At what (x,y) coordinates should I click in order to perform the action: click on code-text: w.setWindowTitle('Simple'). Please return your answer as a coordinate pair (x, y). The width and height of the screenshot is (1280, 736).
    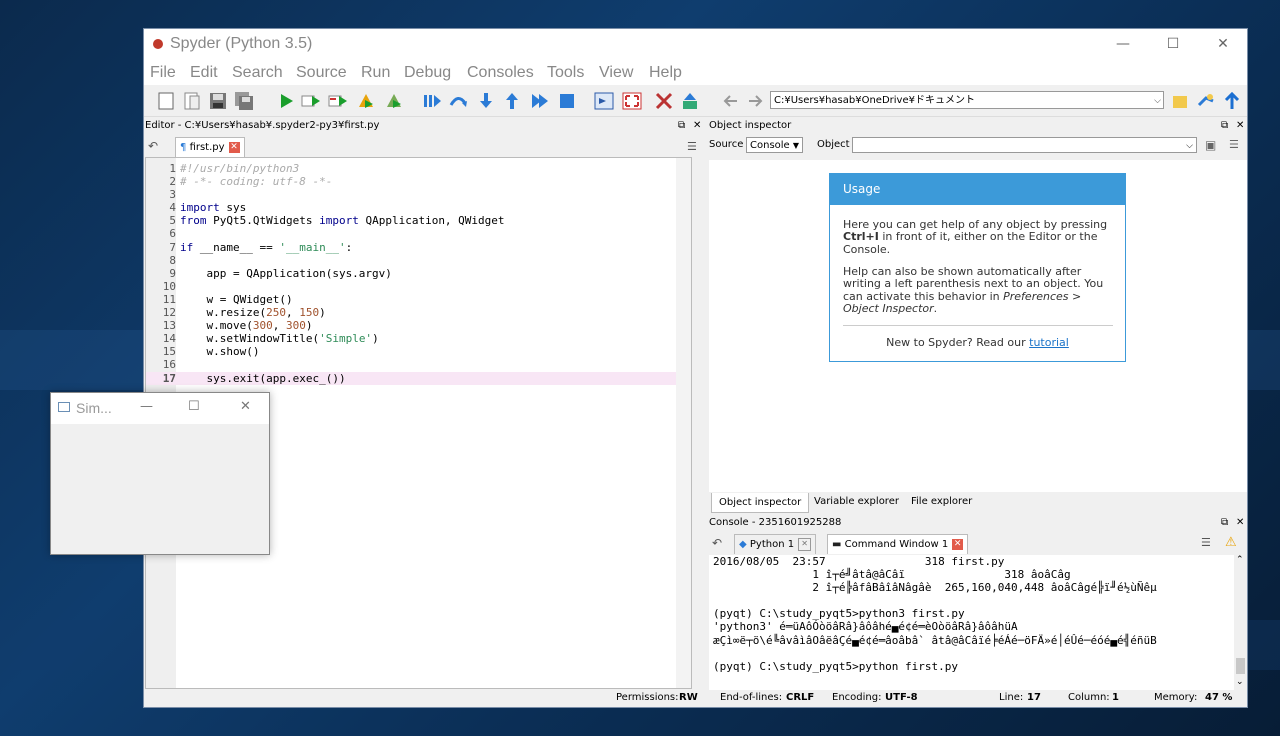
    Looking at the image, I should click on (279, 339).